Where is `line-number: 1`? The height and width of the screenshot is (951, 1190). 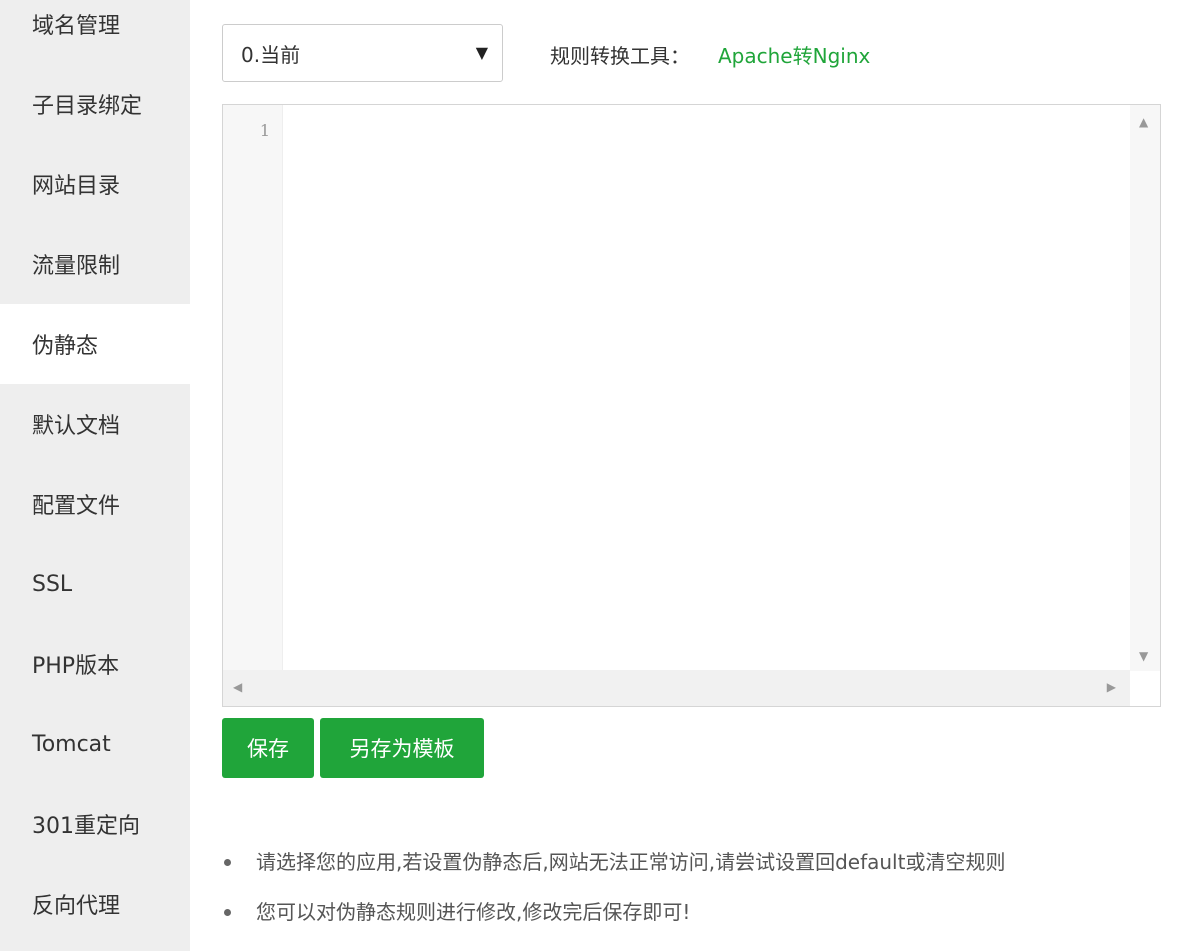 line-number: 1 is located at coordinates (264, 130).